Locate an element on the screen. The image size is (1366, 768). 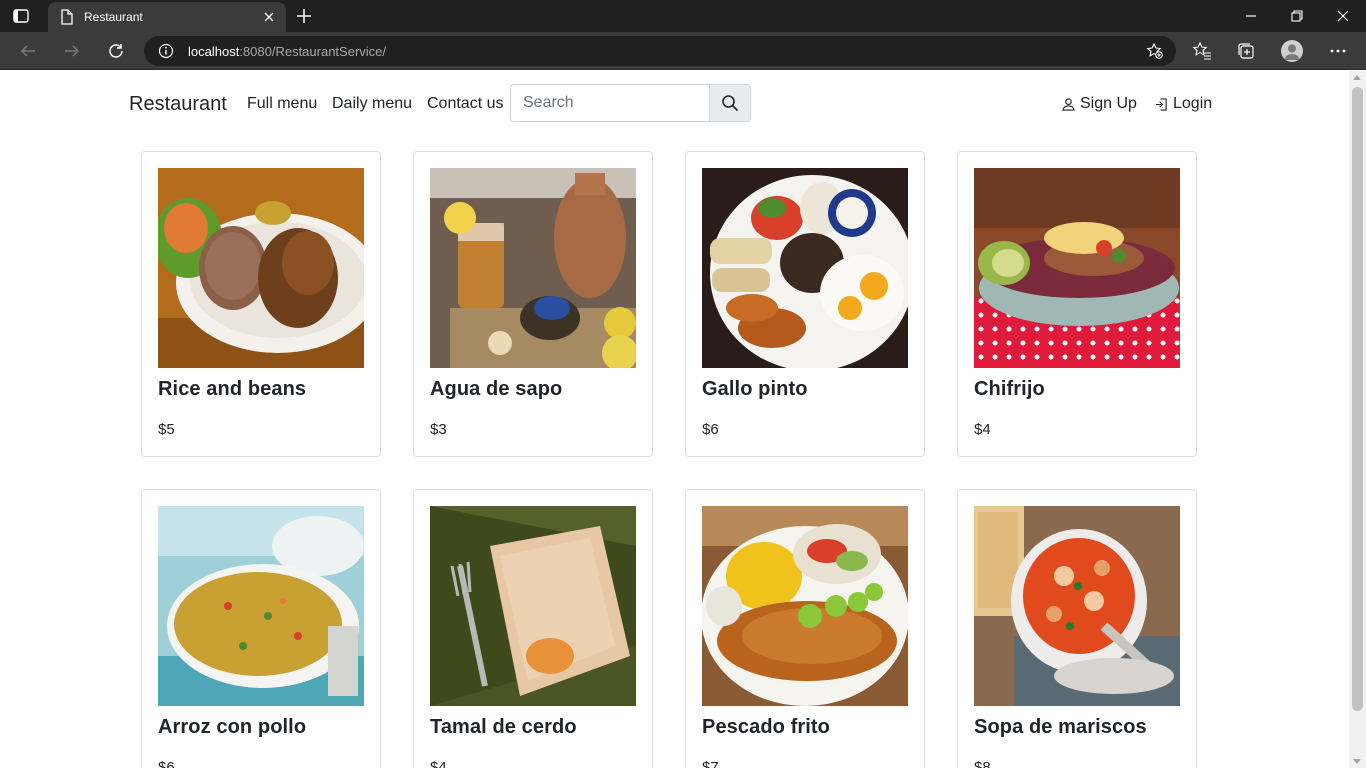
url-text: localhost:8080/RestaurantService/ is located at coordinates (287, 51).